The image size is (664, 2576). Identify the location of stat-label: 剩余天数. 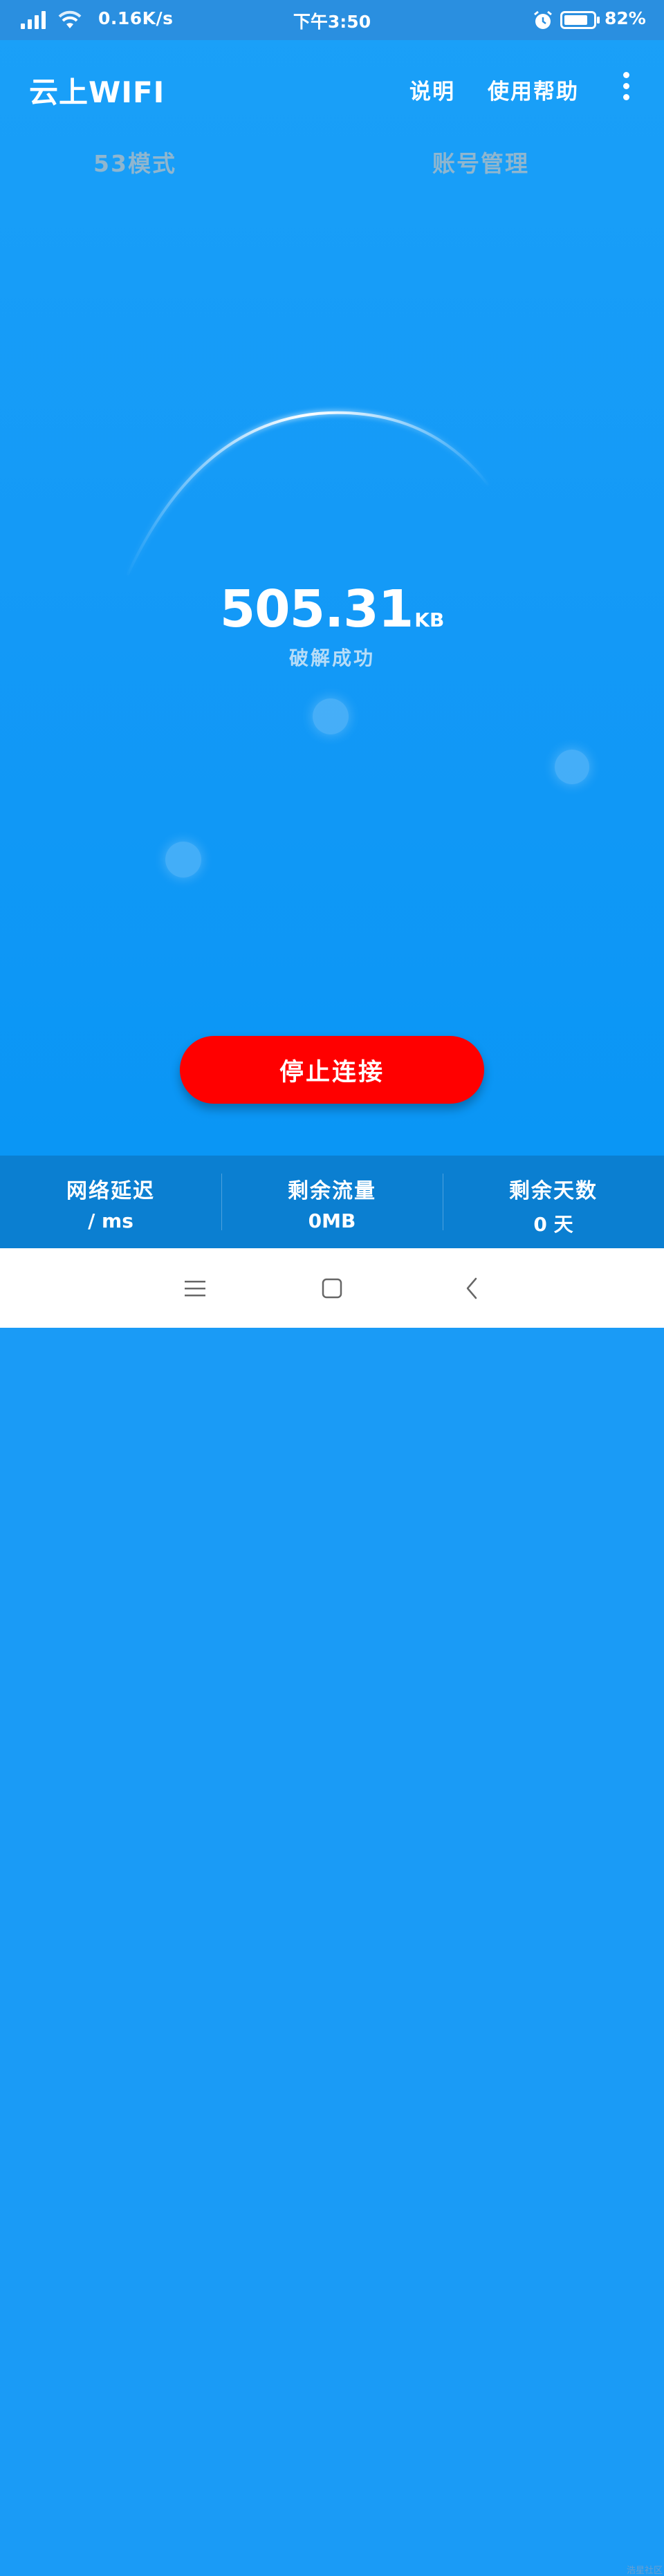
(553, 1191).